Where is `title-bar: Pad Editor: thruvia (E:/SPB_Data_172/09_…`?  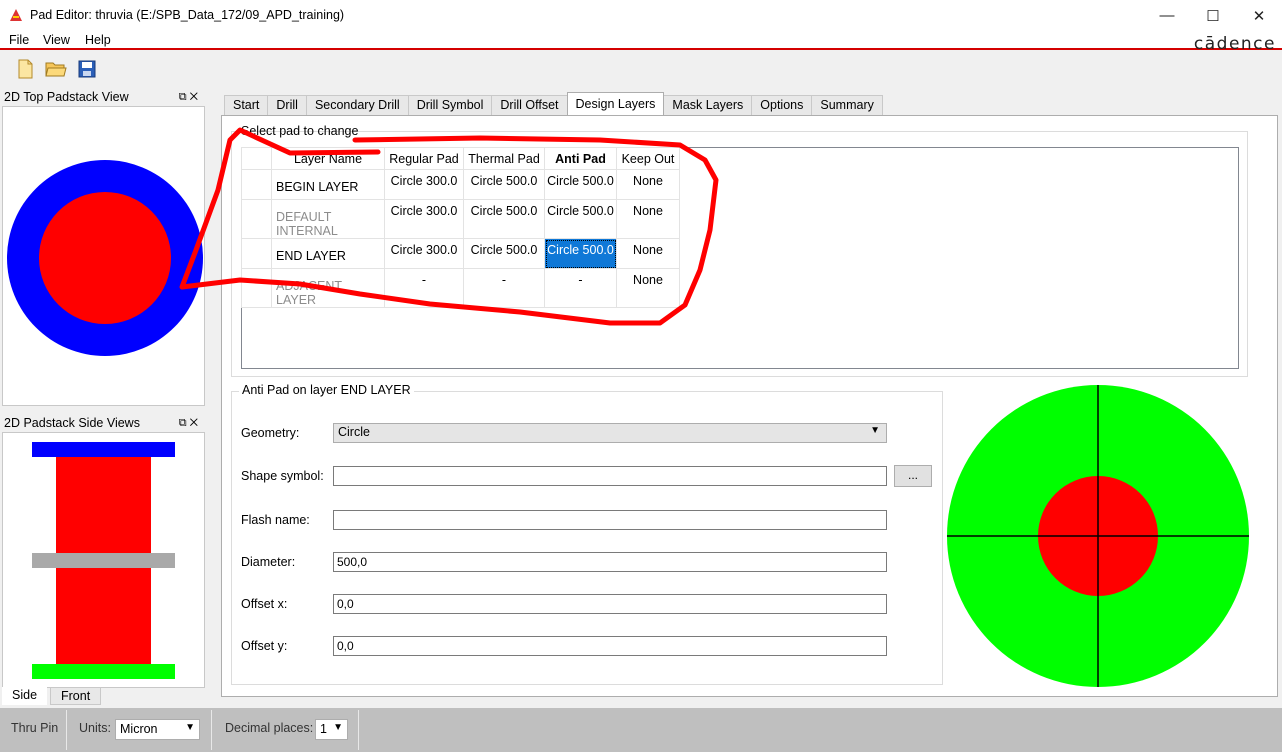 title-bar: Pad Editor: thruvia (E:/SPB_Data_172/09_… is located at coordinates (641, 15).